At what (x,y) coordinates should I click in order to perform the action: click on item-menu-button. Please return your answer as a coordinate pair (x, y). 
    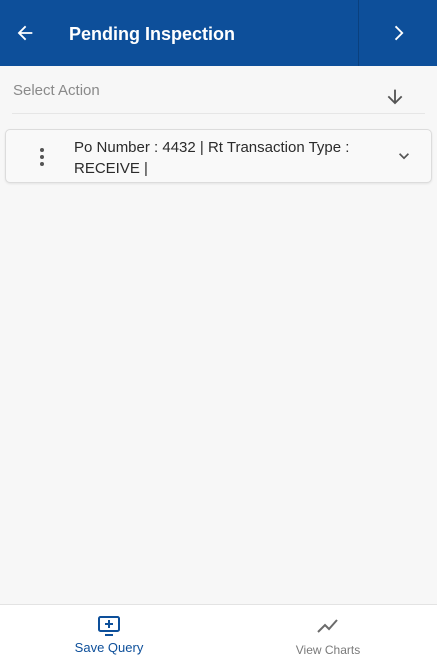
    Looking at the image, I should click on (42, 157).